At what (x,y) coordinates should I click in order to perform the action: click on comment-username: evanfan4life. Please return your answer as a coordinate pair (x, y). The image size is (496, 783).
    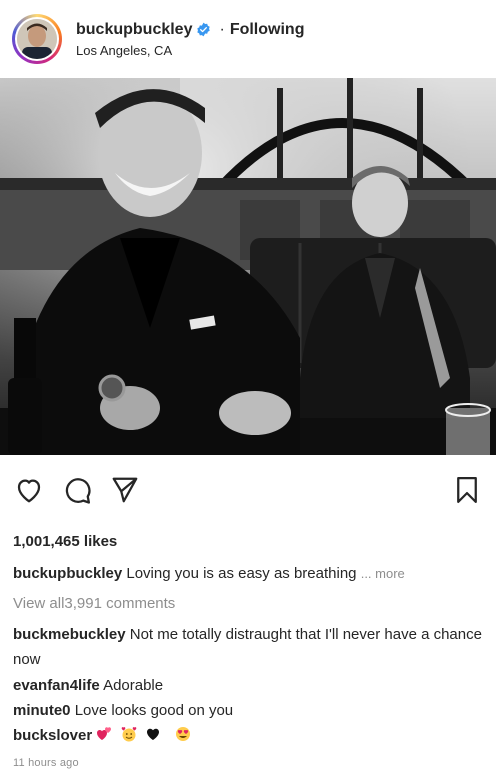
    Looking at the image, I should click on (56, 685).